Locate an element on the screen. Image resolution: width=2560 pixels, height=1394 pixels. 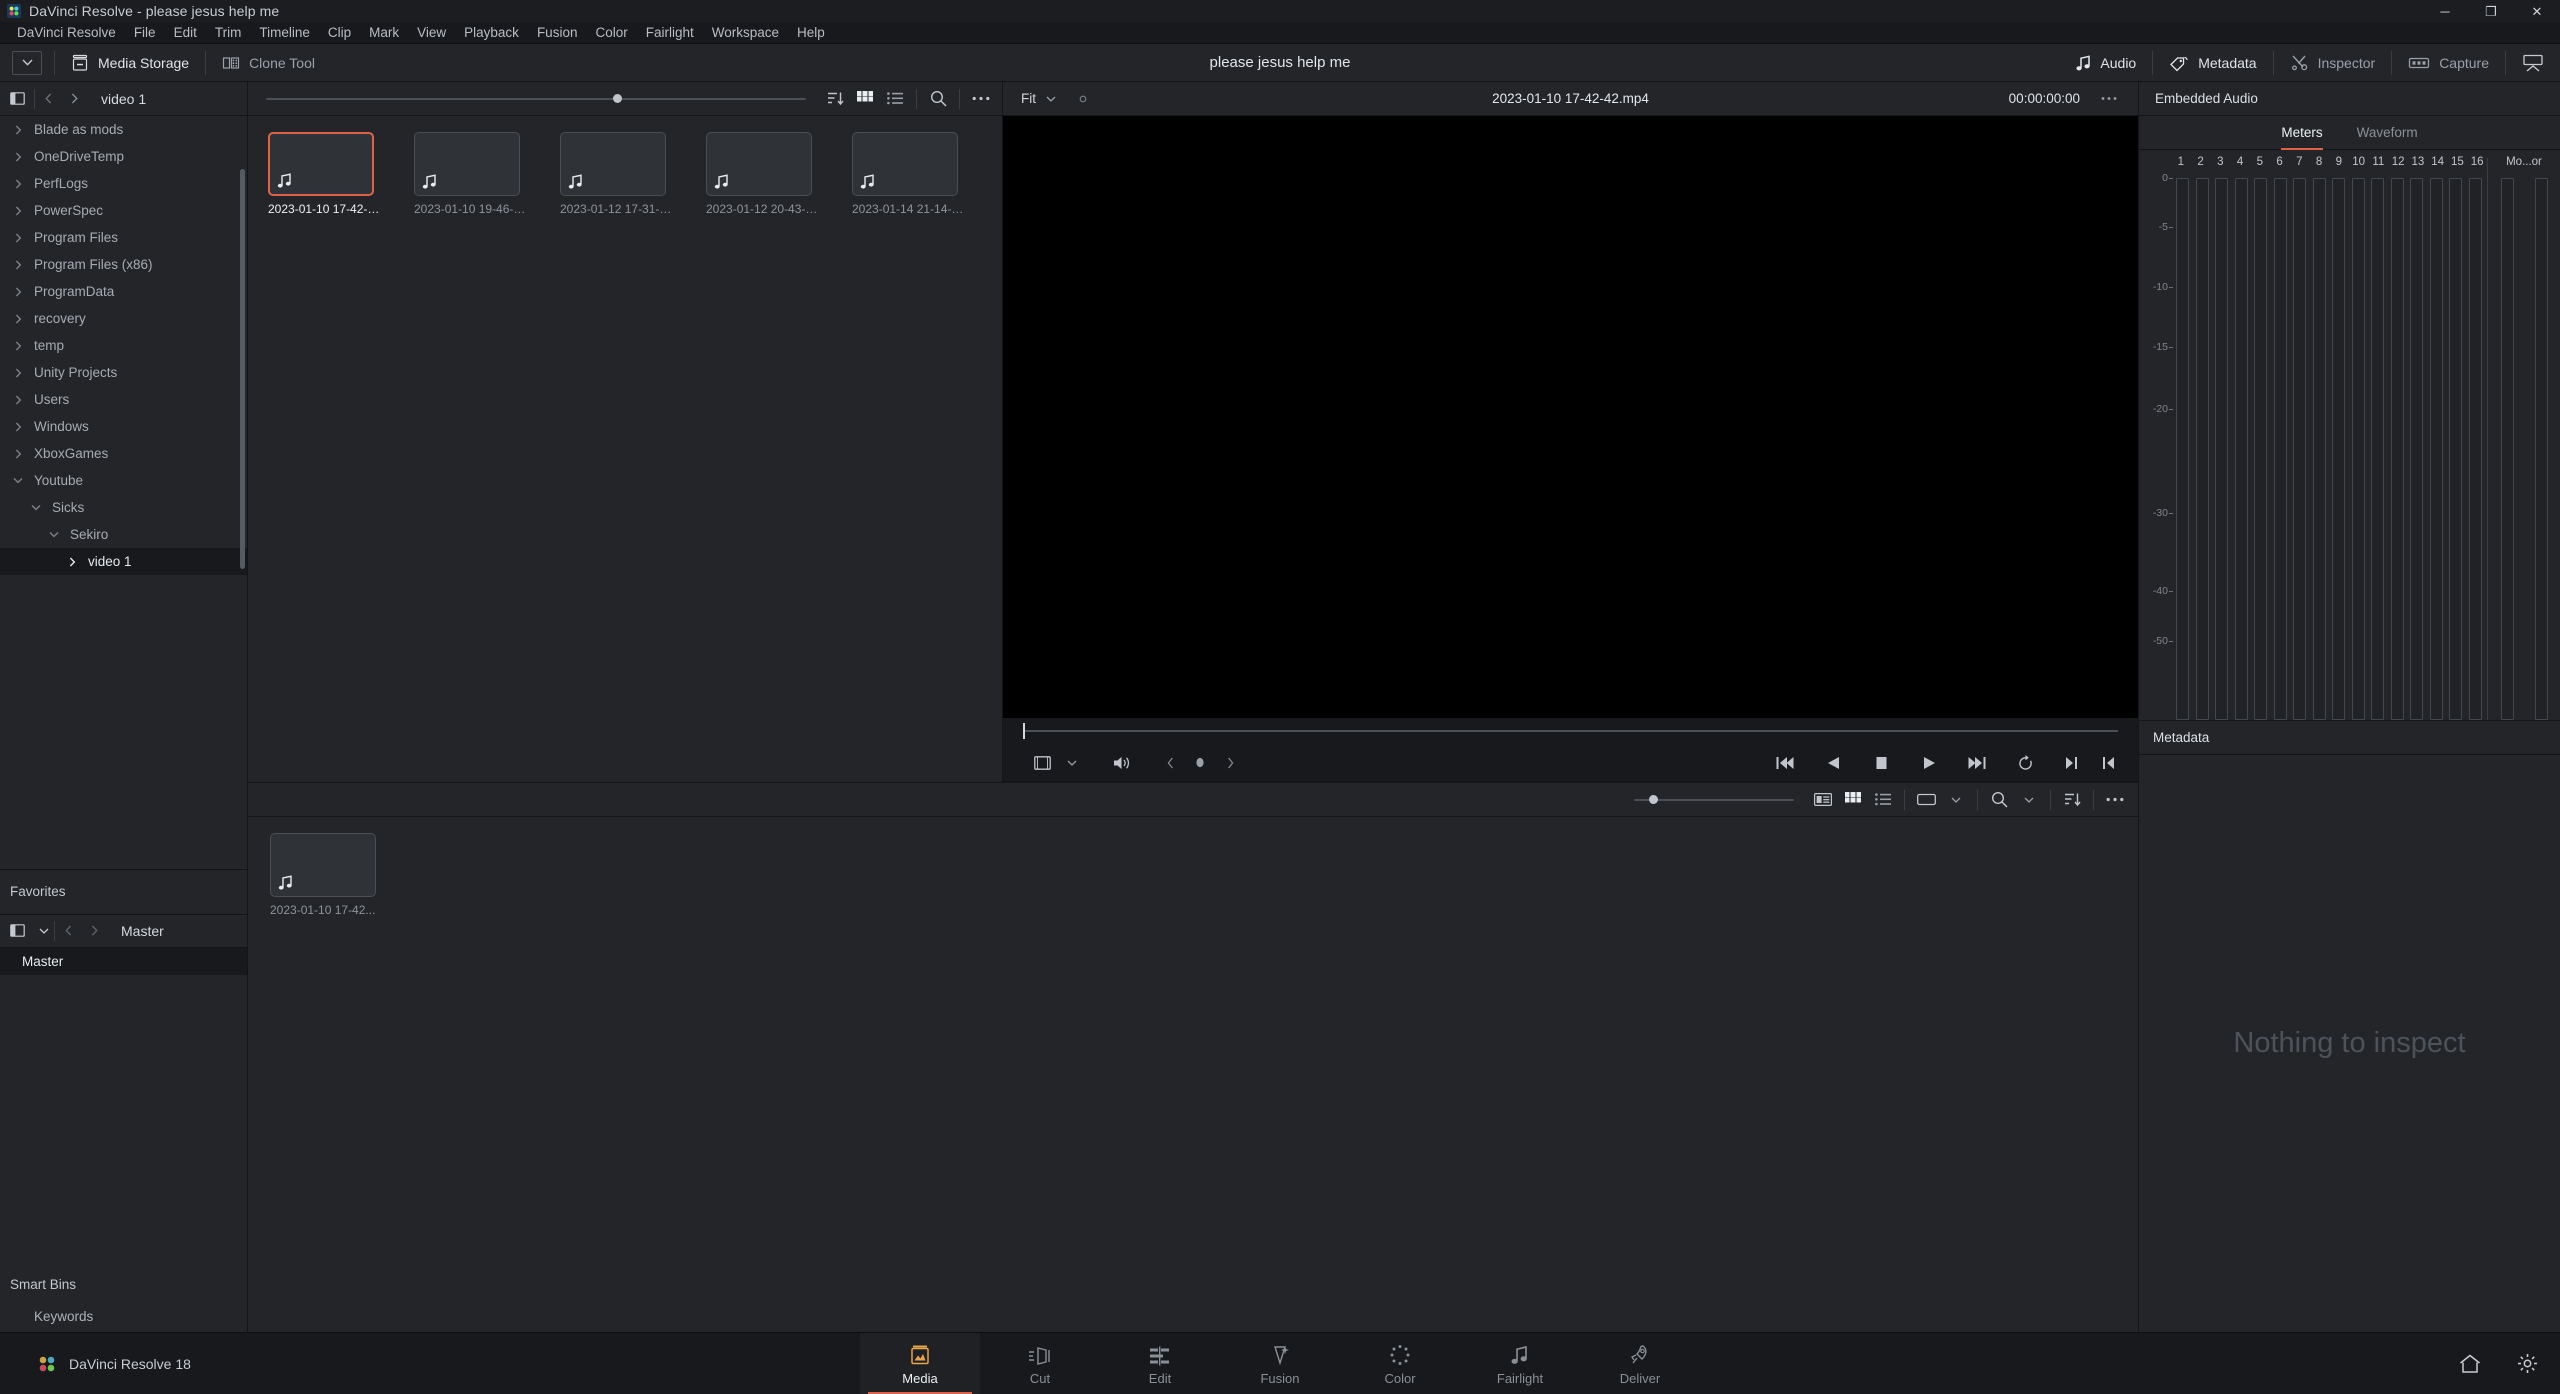
loop-icon is located at coordinates (2025, 763).